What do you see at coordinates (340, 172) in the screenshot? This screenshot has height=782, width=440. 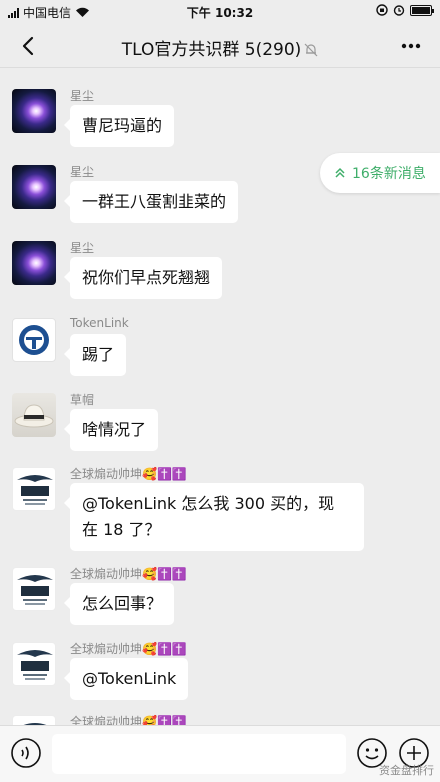 I see `double-chevron-up-icon` at bounding box center [340, 172].